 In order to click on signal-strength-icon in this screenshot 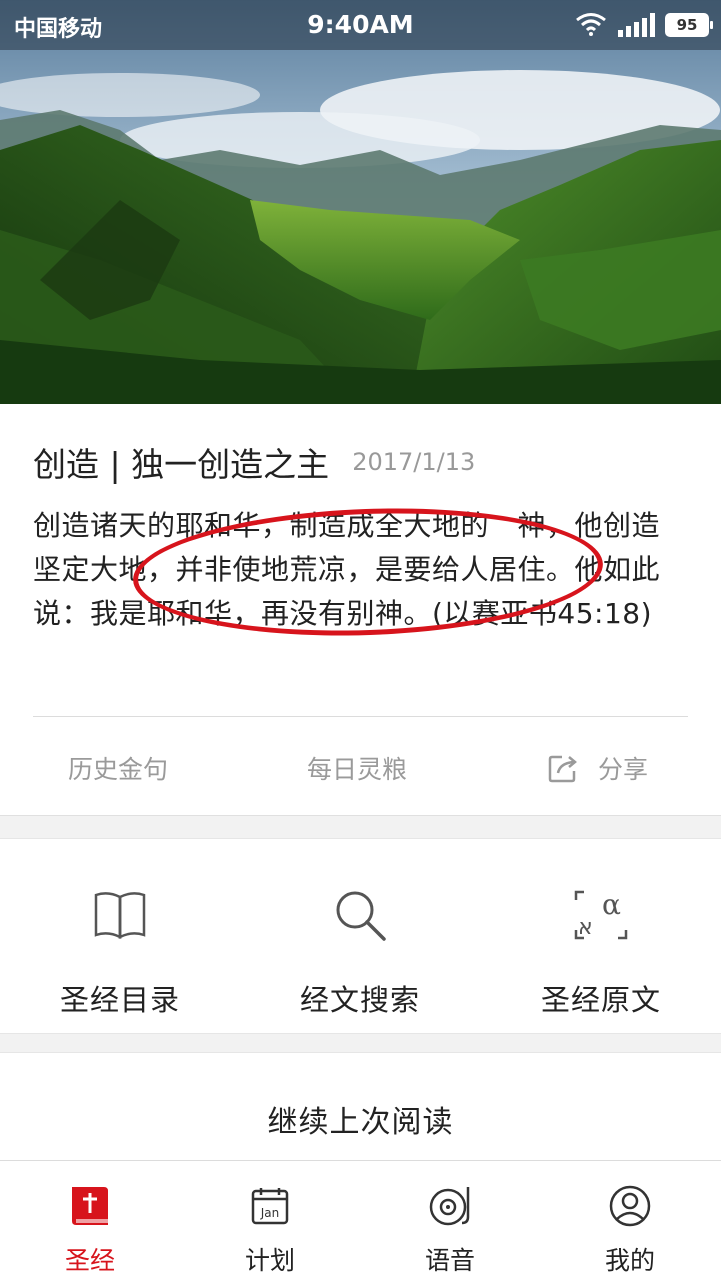, I will do `click(636, 25)`.